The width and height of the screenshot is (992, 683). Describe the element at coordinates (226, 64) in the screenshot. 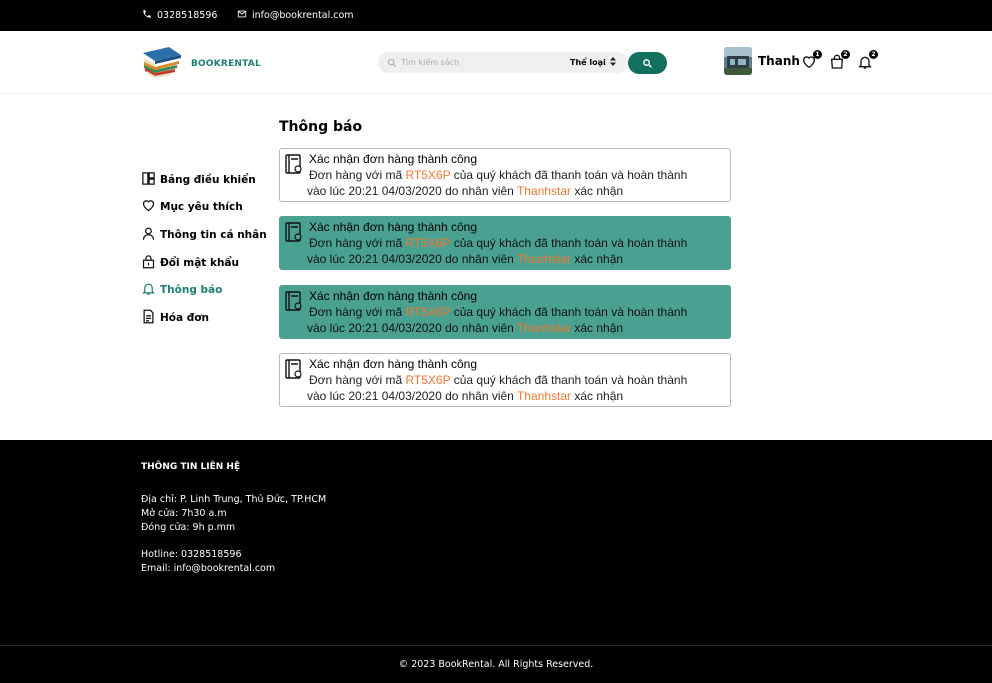

I see `logo-text: BOOKRENTAL` at that location.